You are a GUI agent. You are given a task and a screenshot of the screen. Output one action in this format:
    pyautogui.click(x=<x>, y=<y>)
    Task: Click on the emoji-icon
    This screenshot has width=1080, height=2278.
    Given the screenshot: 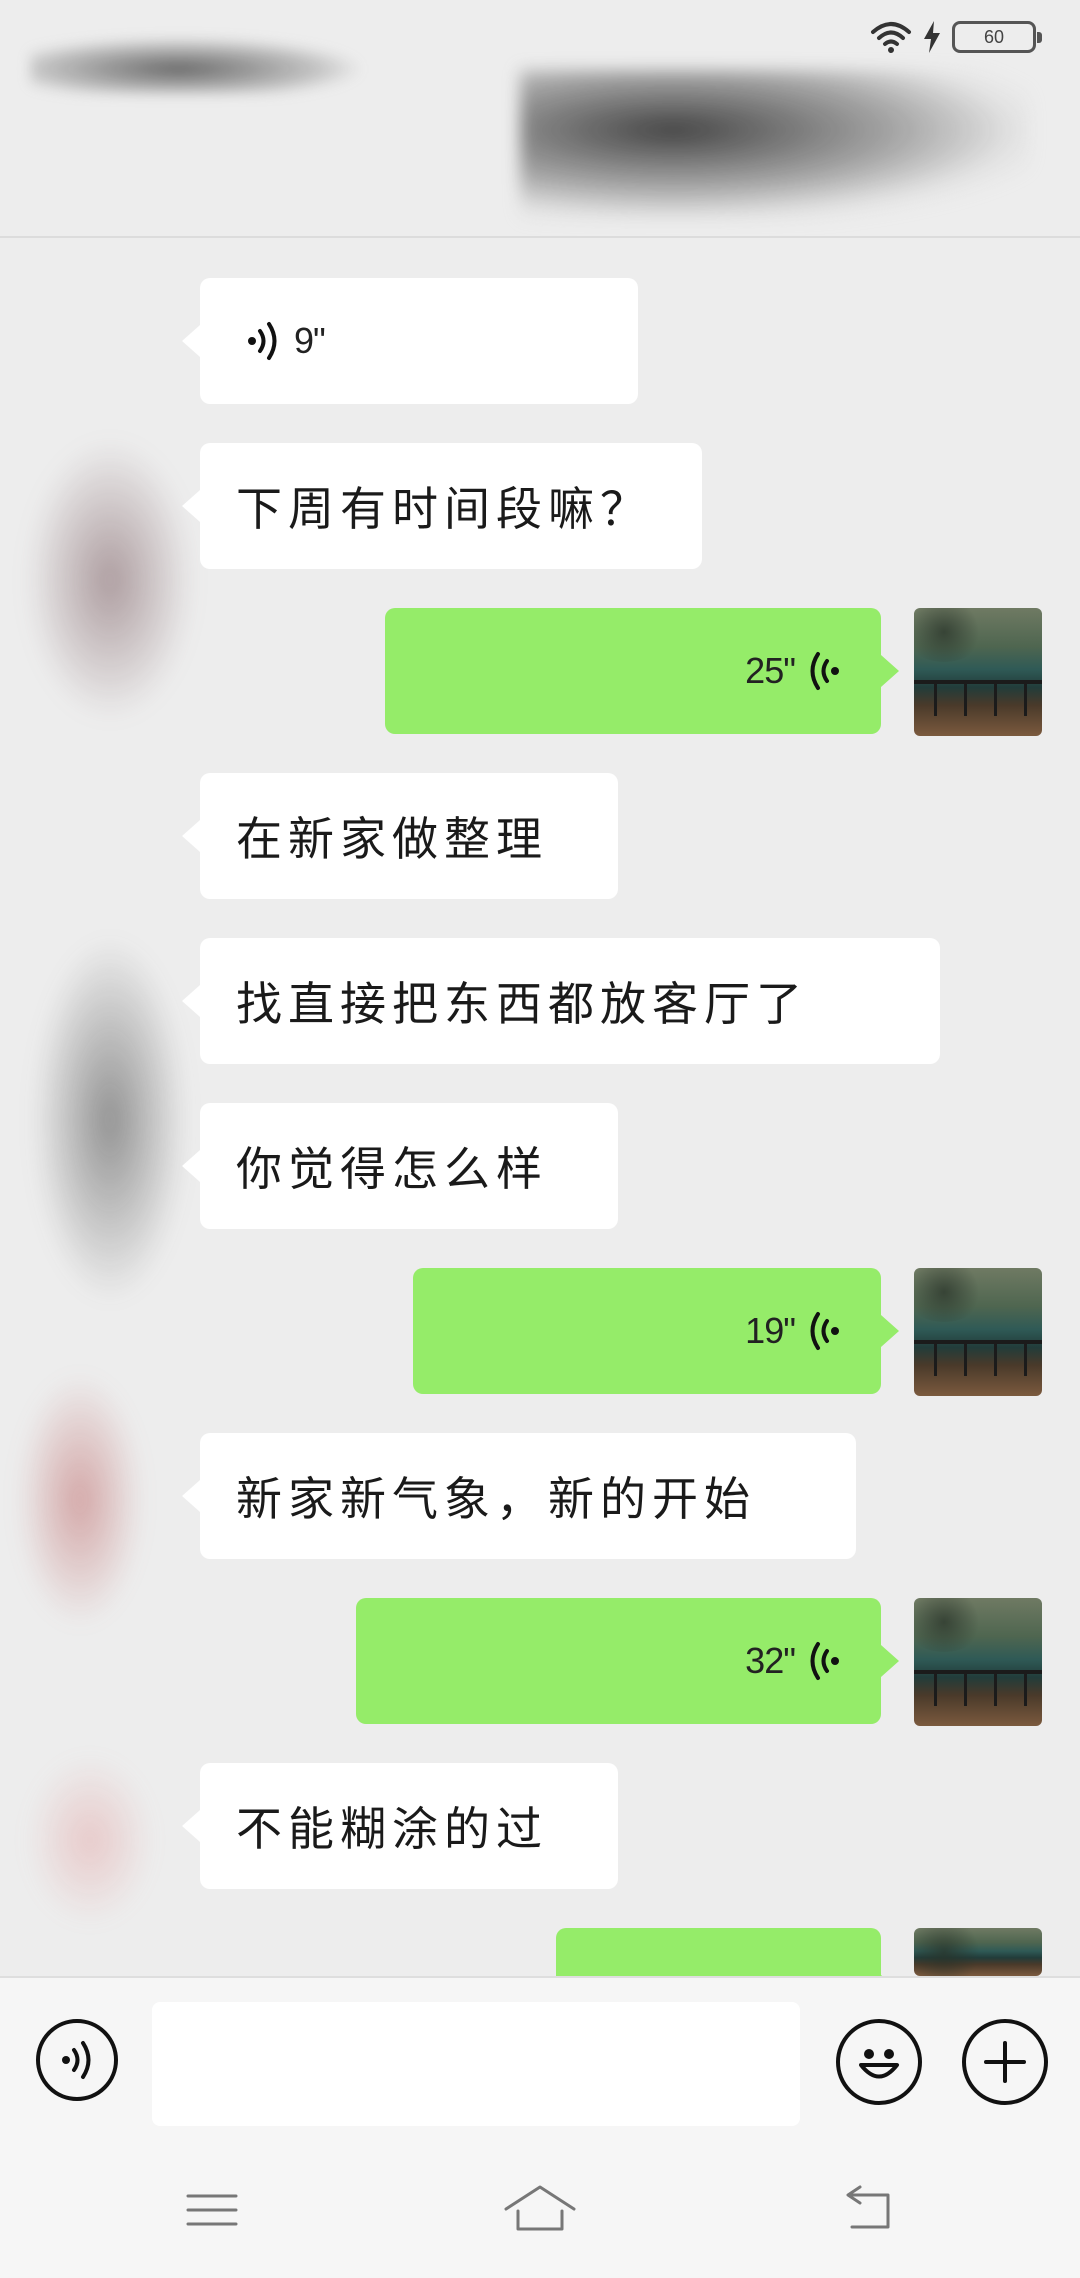 What is the action you would take?
    pyautogui.click(x=879, y=2064)
    